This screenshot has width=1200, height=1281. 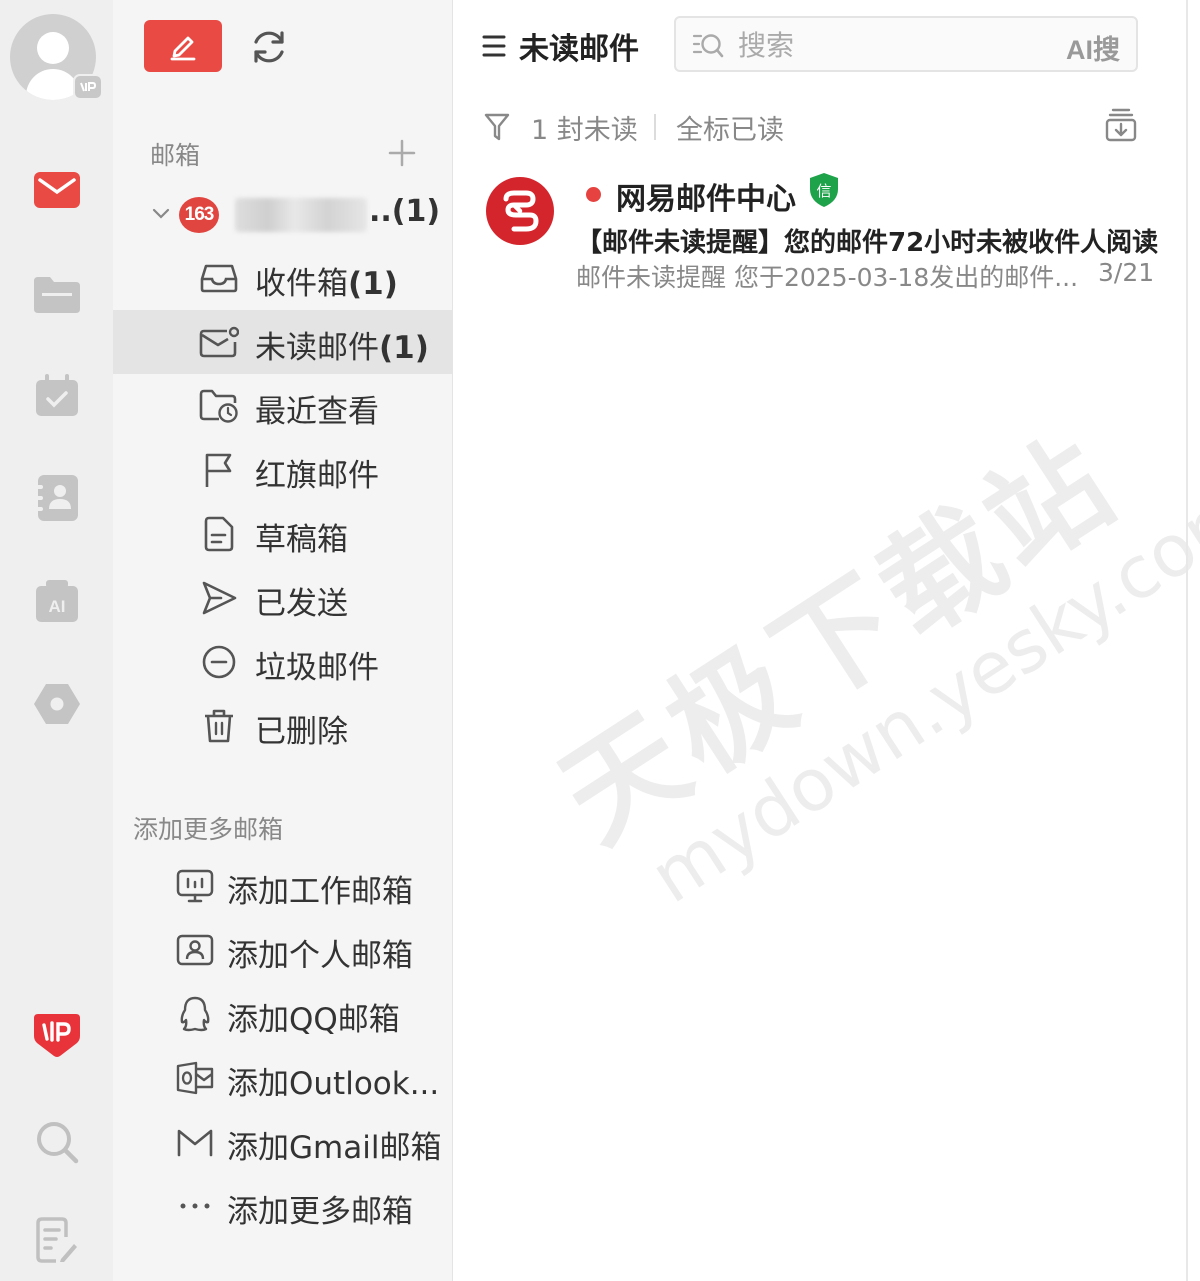 I want to click on folder-label: 收件箱, so click(x=301, y=284).